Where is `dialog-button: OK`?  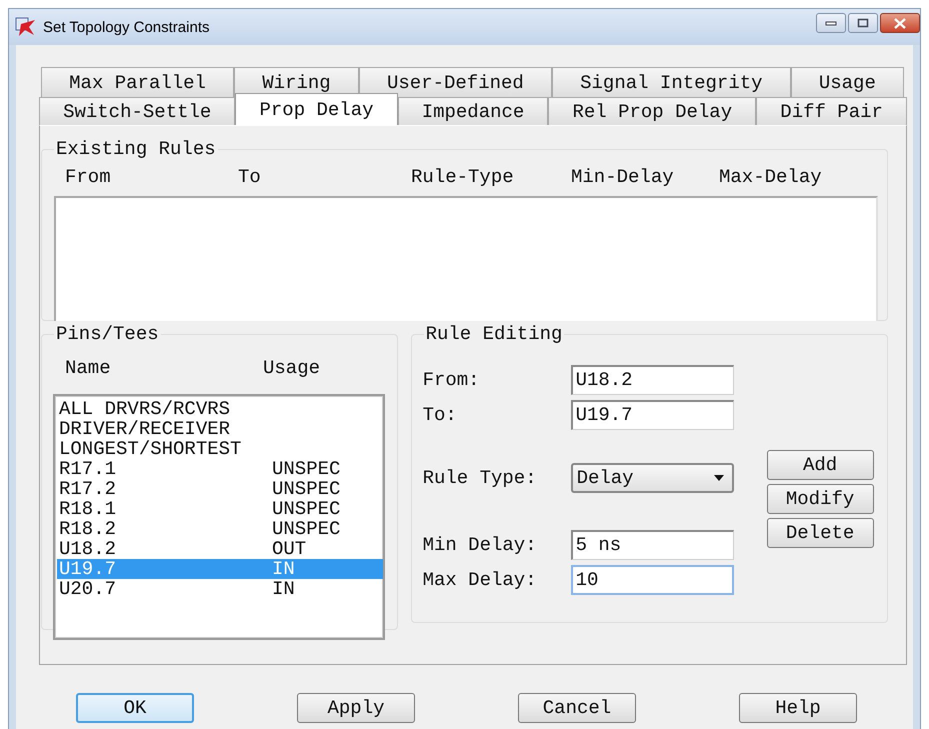 dialog-button: OK is located at coordinates (135, 708).